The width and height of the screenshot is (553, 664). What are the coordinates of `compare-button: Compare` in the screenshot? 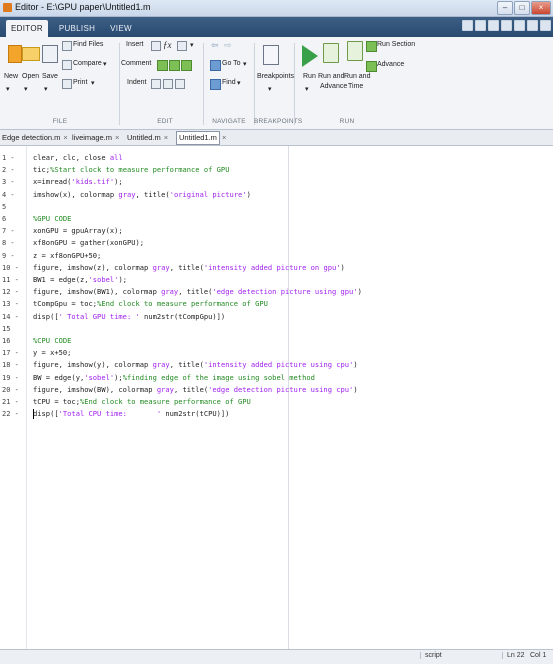 It's located at (87, 63).